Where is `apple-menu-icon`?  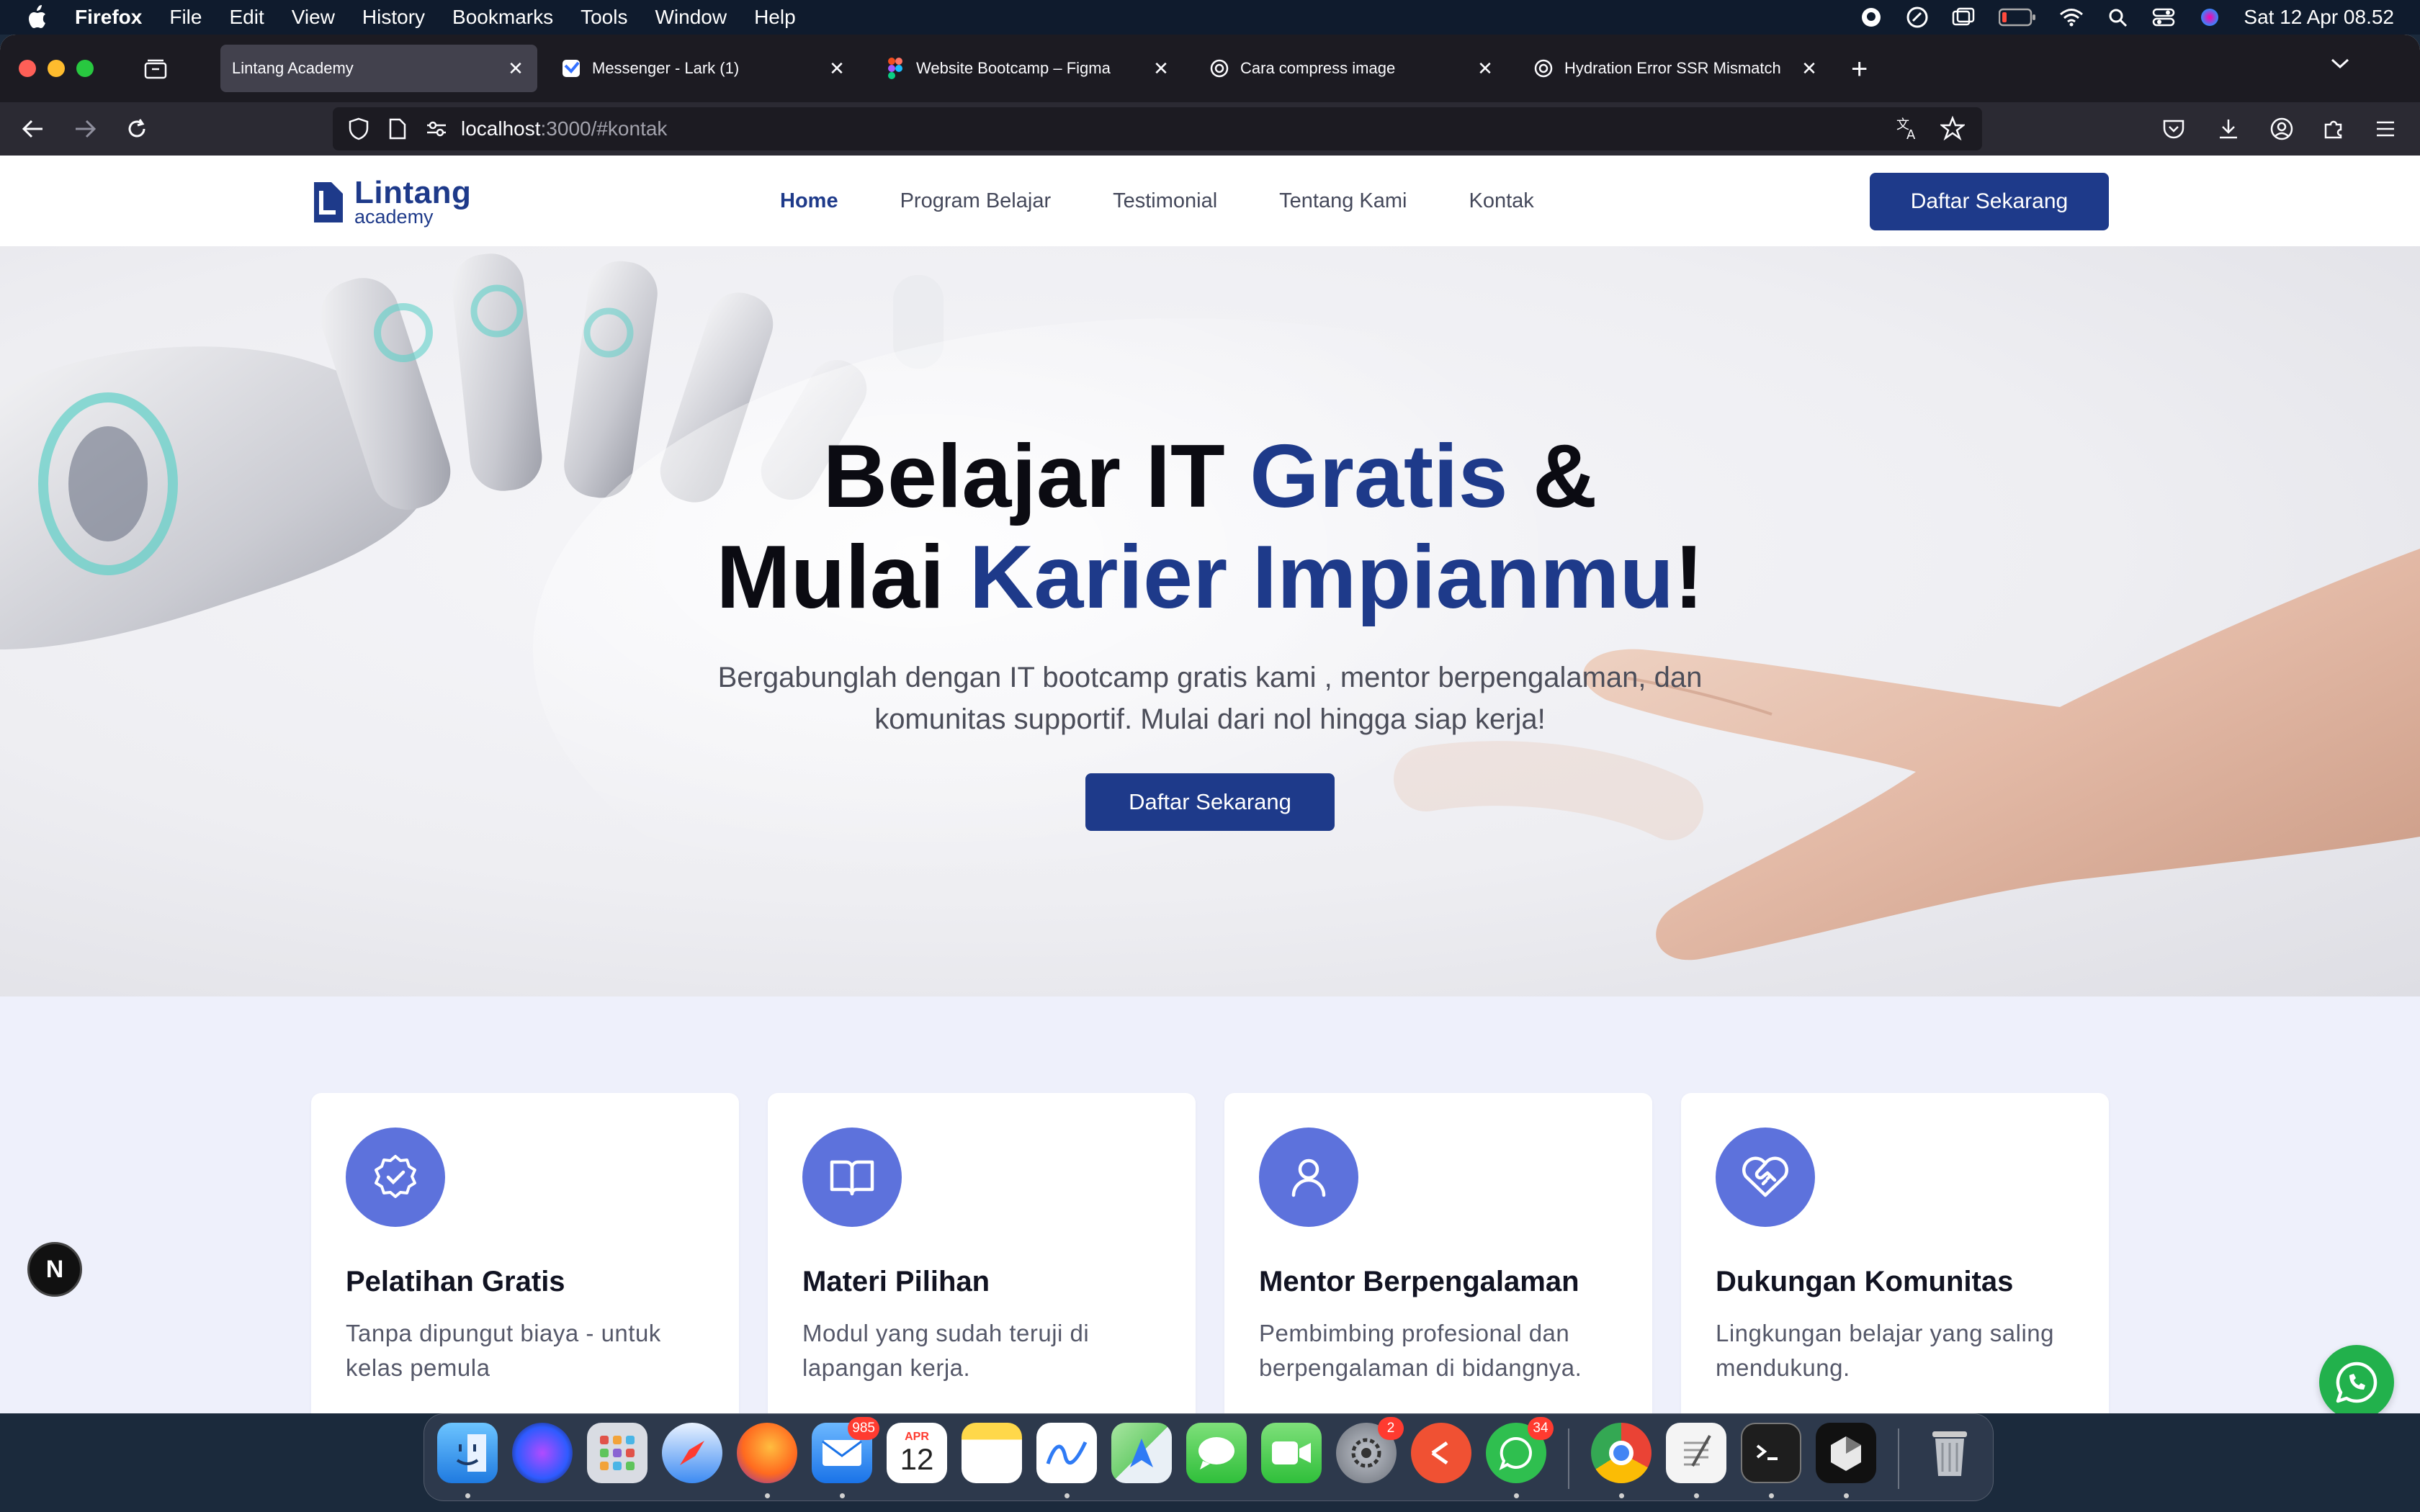
apple-menu-icon is located at coordinates (40, 17).